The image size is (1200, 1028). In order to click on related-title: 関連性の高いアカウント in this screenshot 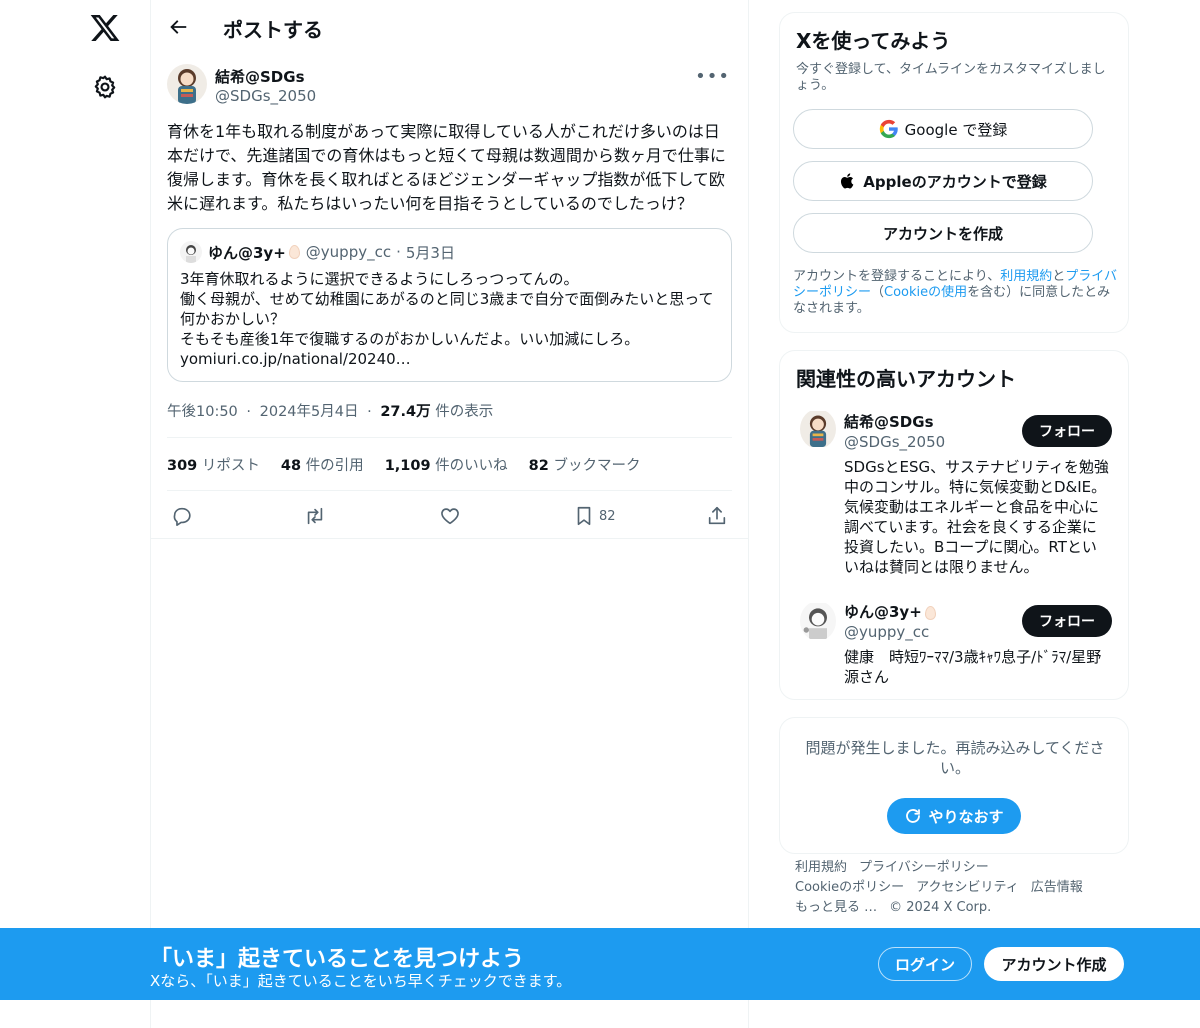, I will do `click(906, 379)`.